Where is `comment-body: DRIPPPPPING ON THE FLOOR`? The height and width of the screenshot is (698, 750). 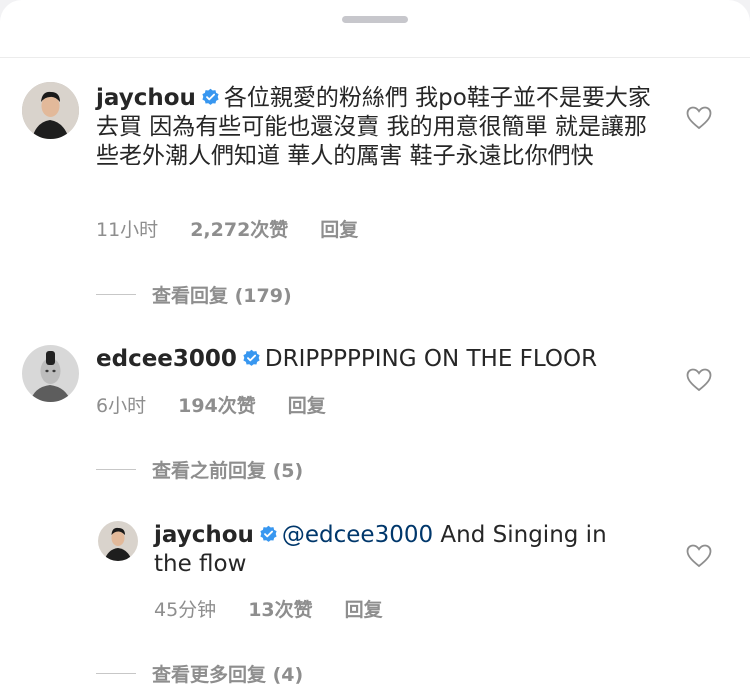
comment-body: DRIPPPPPING ON THE FLOOR is located at coordinates (431, 359).